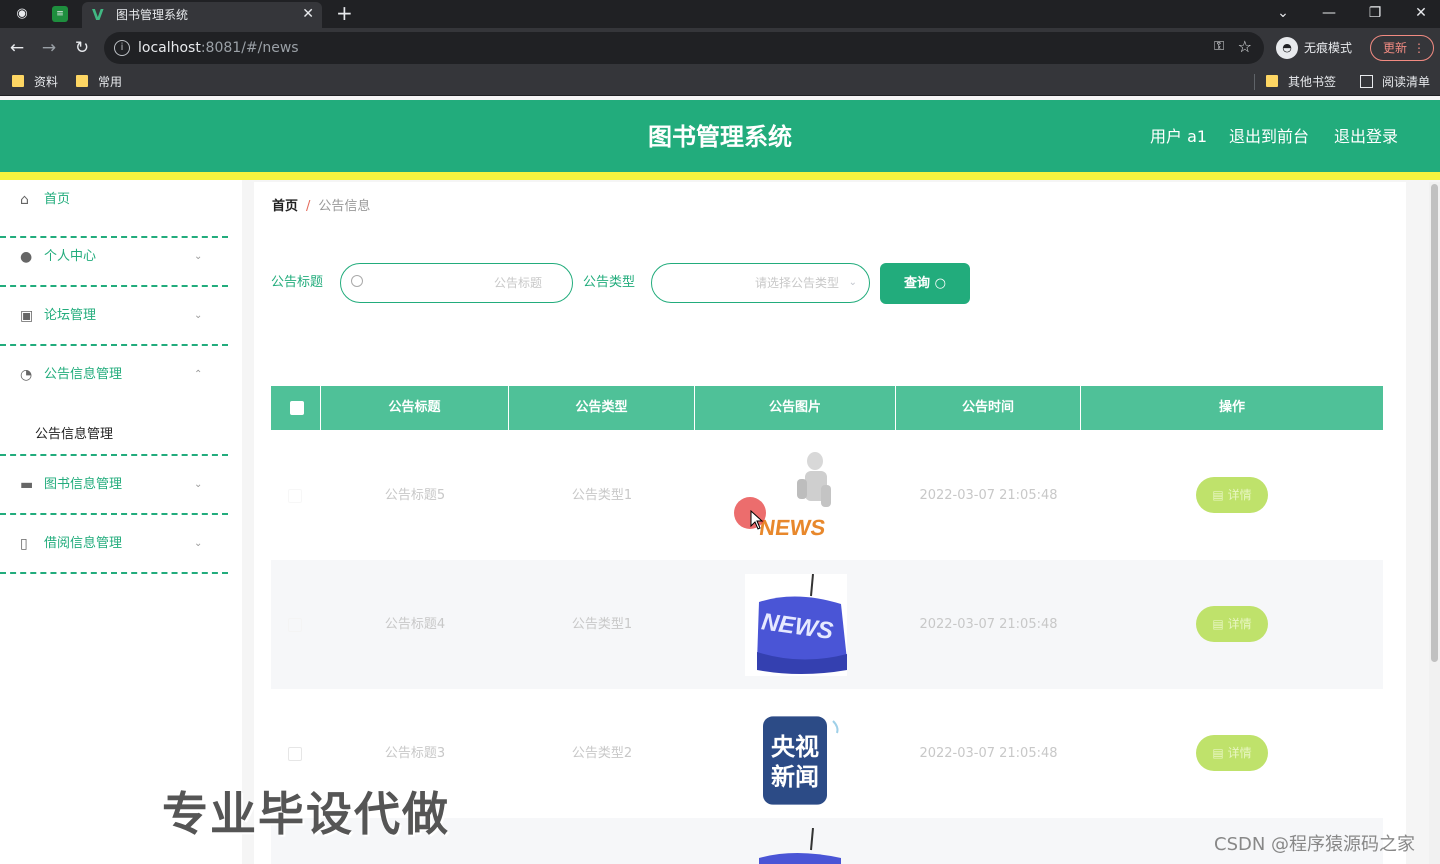  I want to click on bookmark-divider, so click(1254, 82).